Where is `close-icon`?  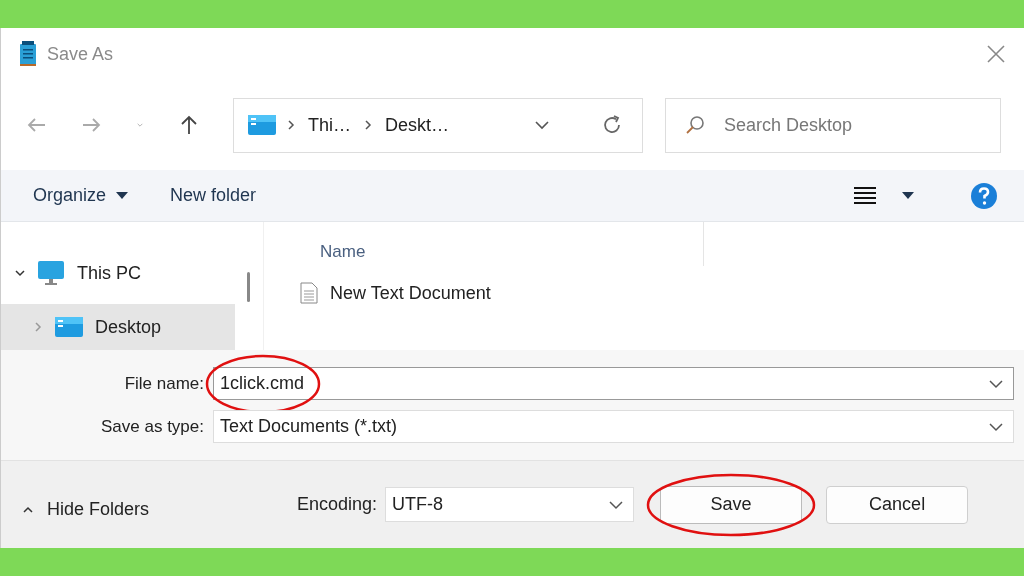 close-icon is located at coordinates (996, 54).